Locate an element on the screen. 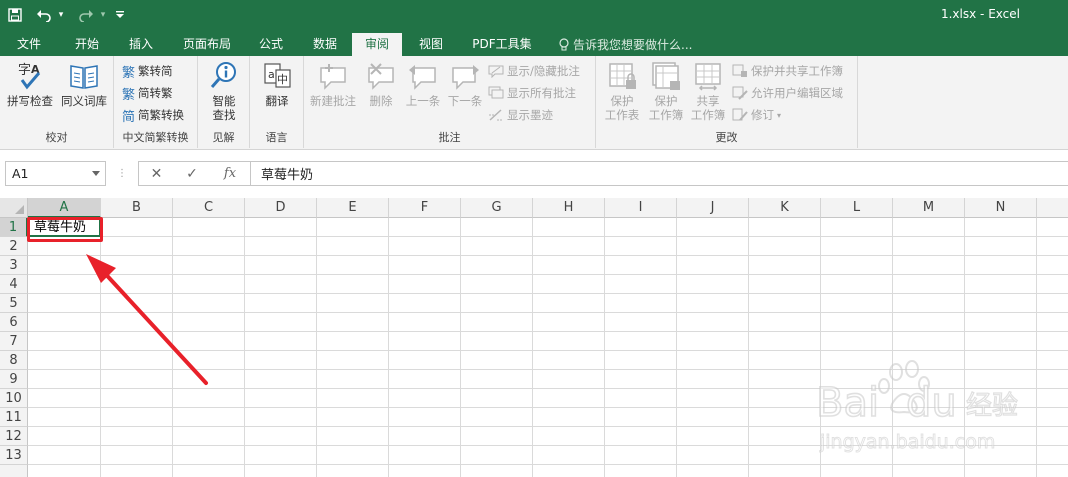 Image resolution: width=1068 pixels, height=477 pixels. svg-text: Bai is located at coordinates (847, 403).